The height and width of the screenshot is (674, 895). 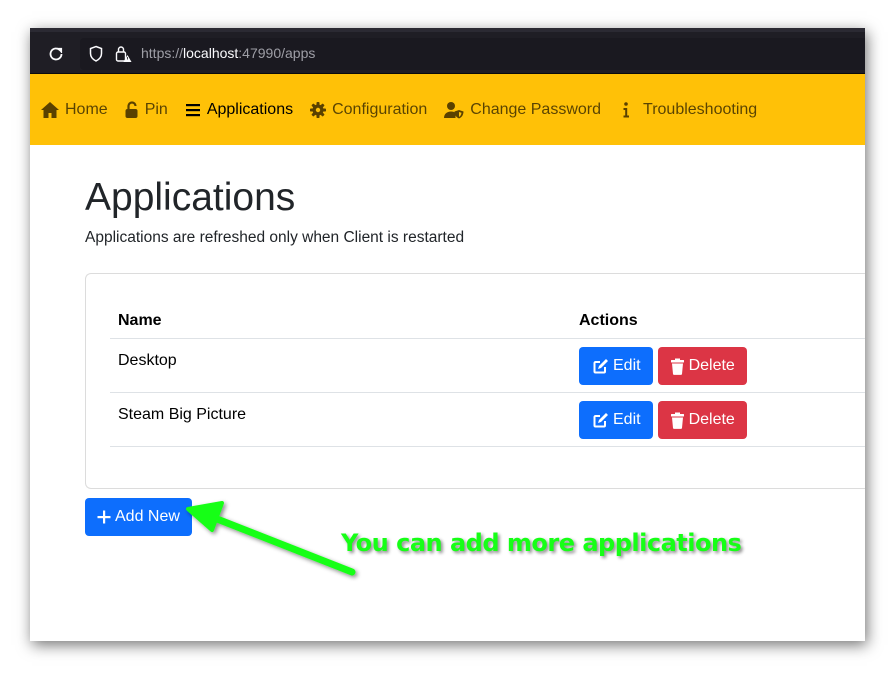 What do you see at coordinates (162, 53) in the screenshot?
I see `url-scheme: https://` at bounding box center [162, 53].